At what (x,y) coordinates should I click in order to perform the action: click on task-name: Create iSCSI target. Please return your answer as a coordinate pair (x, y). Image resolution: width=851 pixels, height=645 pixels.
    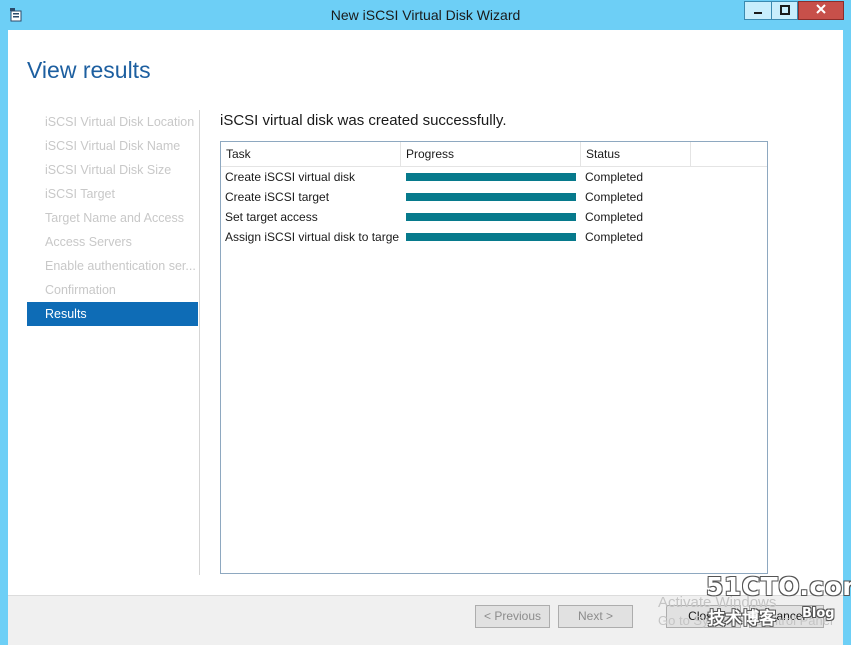
    Looking at the image, I should click on (277, 197).